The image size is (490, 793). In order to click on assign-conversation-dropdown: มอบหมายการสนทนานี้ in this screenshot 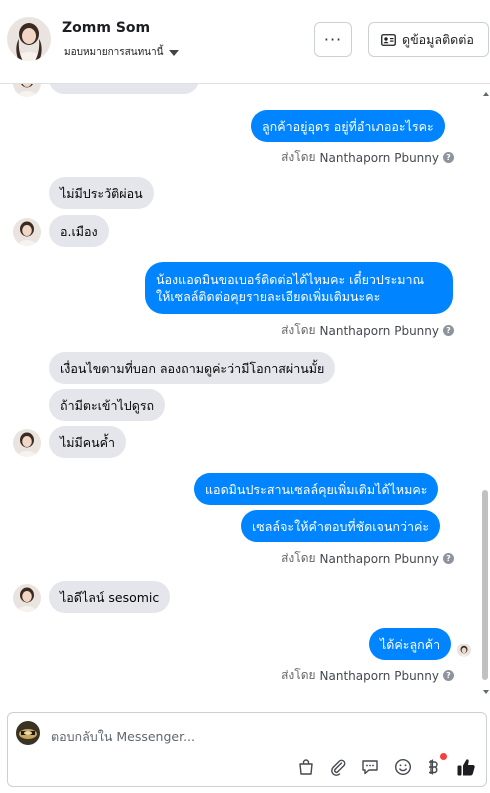, I will do `click(122, 52)`.